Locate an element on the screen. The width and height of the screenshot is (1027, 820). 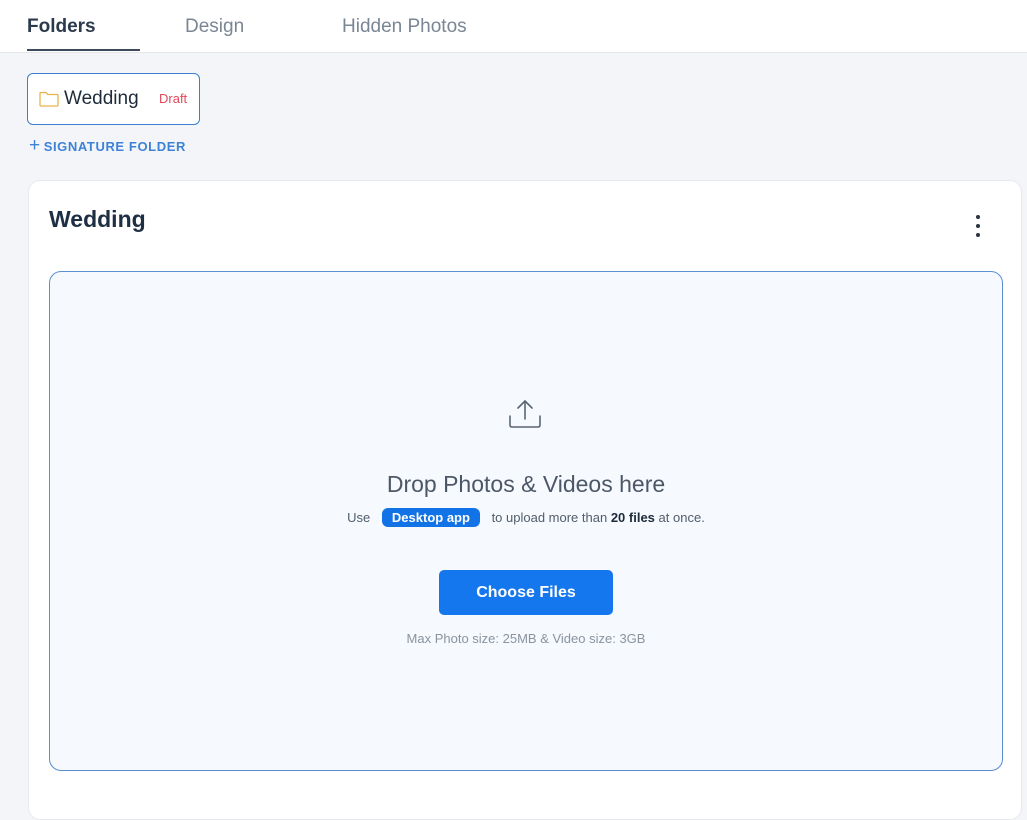
desktop-app-link: Desktop app is located at coordinates (430, 517).